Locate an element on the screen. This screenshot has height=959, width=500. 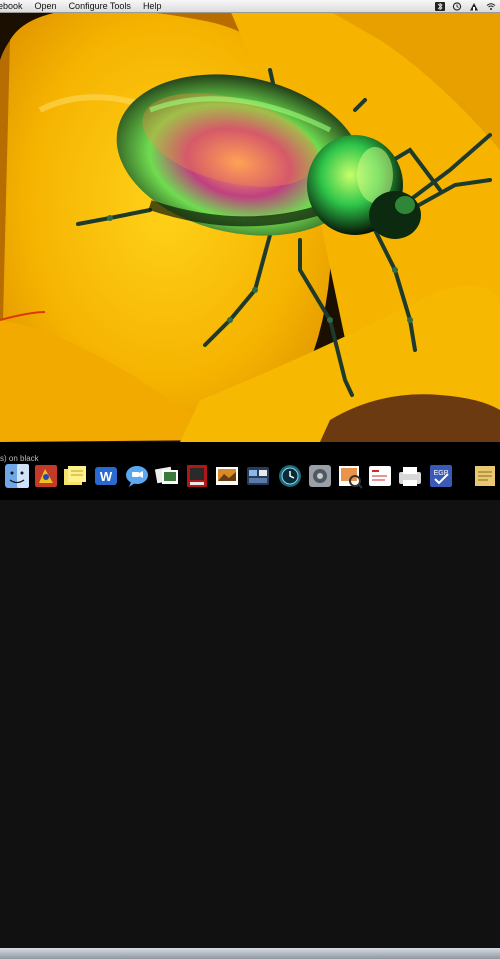
bluetooth-icon is located at coordinates (440, 6).